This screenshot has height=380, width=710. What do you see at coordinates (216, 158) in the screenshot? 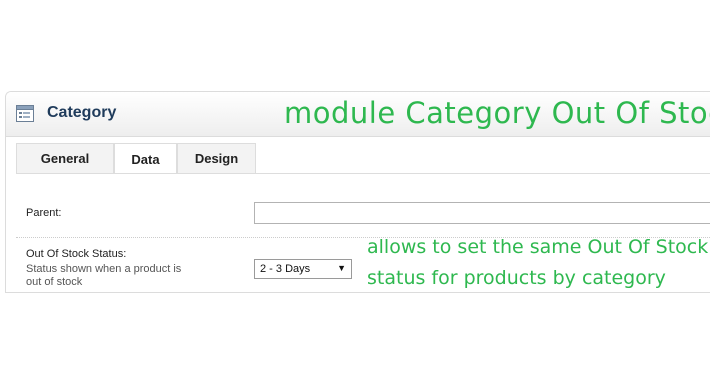
I see `tab-design: Design` at bounding box center [216, 158].